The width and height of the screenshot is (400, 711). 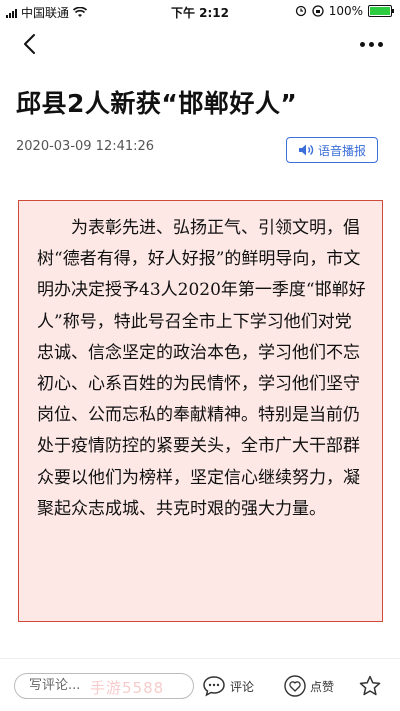 What do you see at coordinates (341, 150) in the screenshot?
I see `voice-broadcast-label: 语音播报` at bounding box center [341, 150].